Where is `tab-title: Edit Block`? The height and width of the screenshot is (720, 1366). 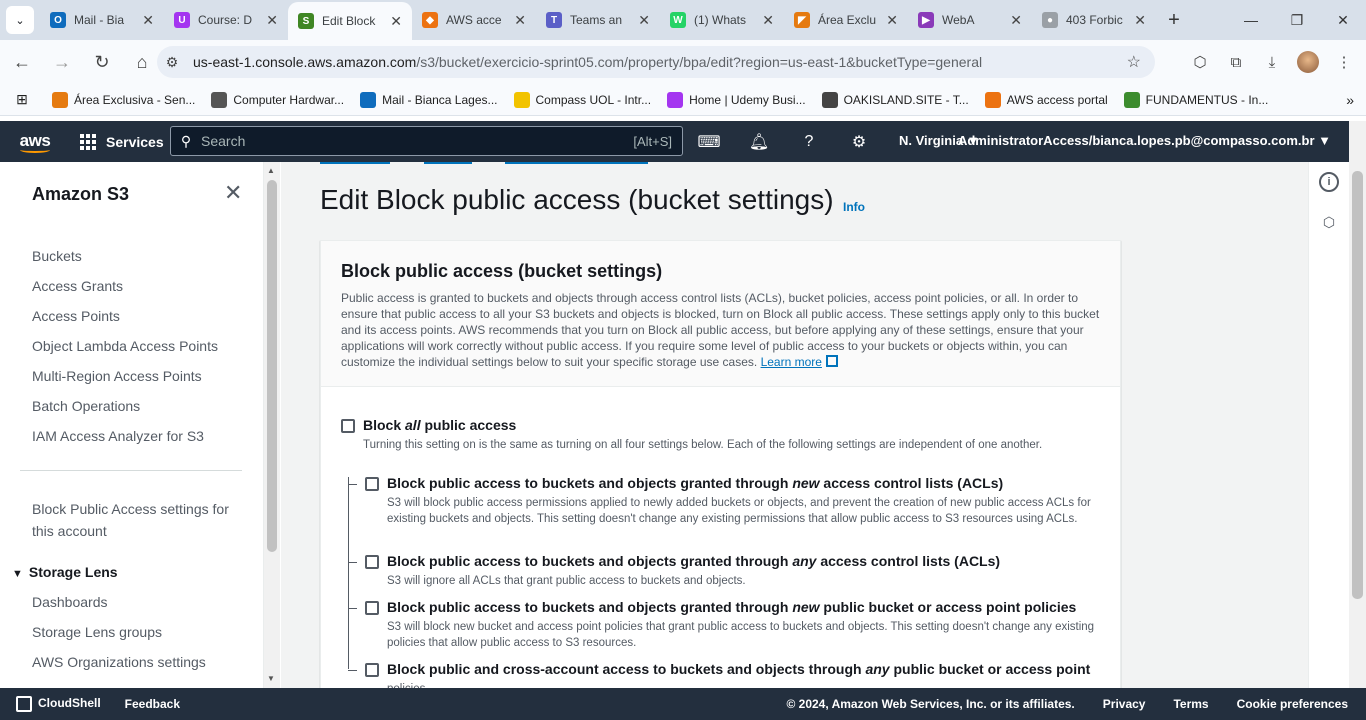
tab-title: Edit Block is located at coordinates (349, 21).